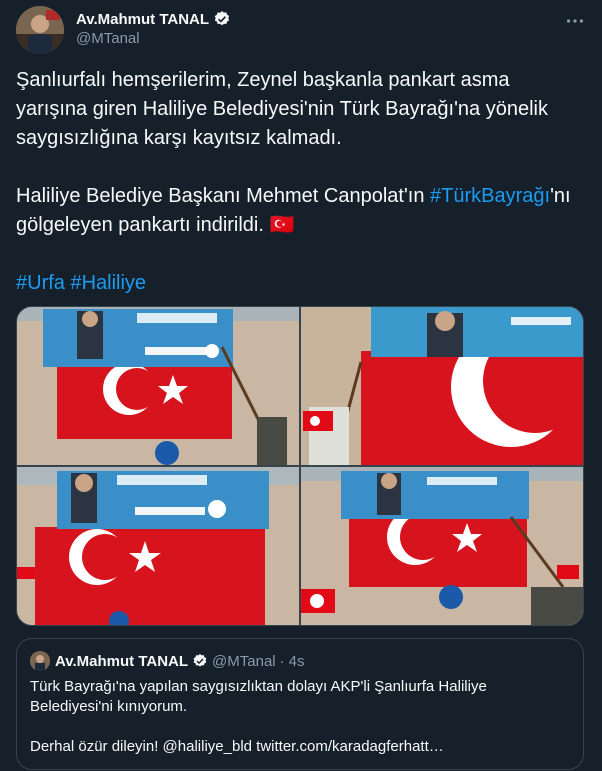 The image size is (602, 771). I want to click on quoted-author-name: Av.Mahmut TANAL, so click(122, 661).